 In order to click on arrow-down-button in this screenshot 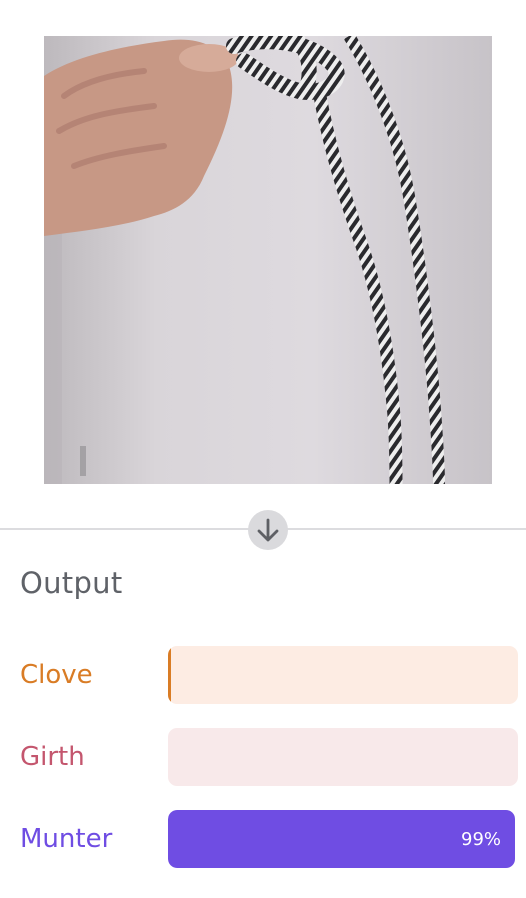, I will do `click(268, 530)`.